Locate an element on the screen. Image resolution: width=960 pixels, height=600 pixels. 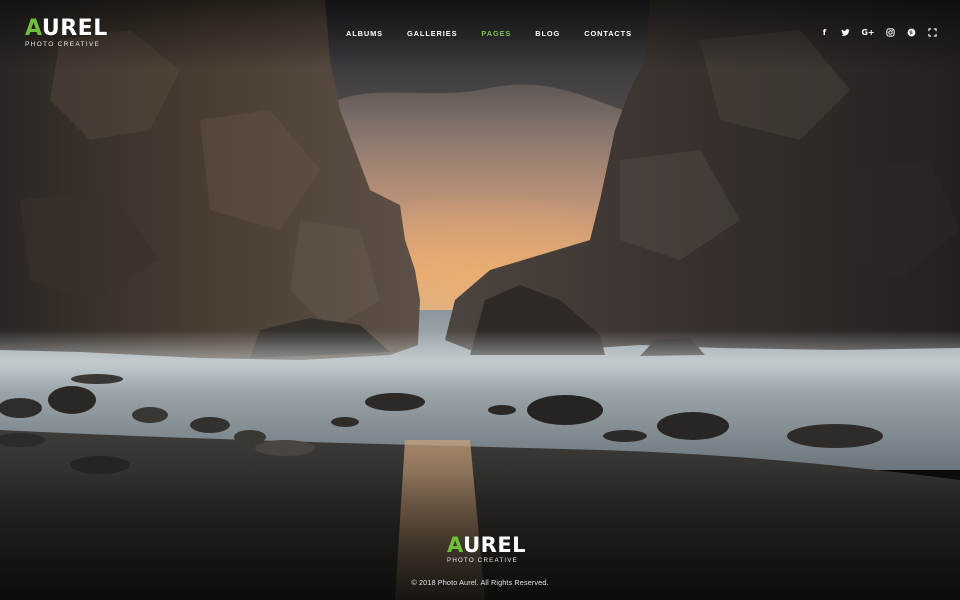
brand-logo: AUREL PHOTO CREATIVE is located at coordinates (66, 32).